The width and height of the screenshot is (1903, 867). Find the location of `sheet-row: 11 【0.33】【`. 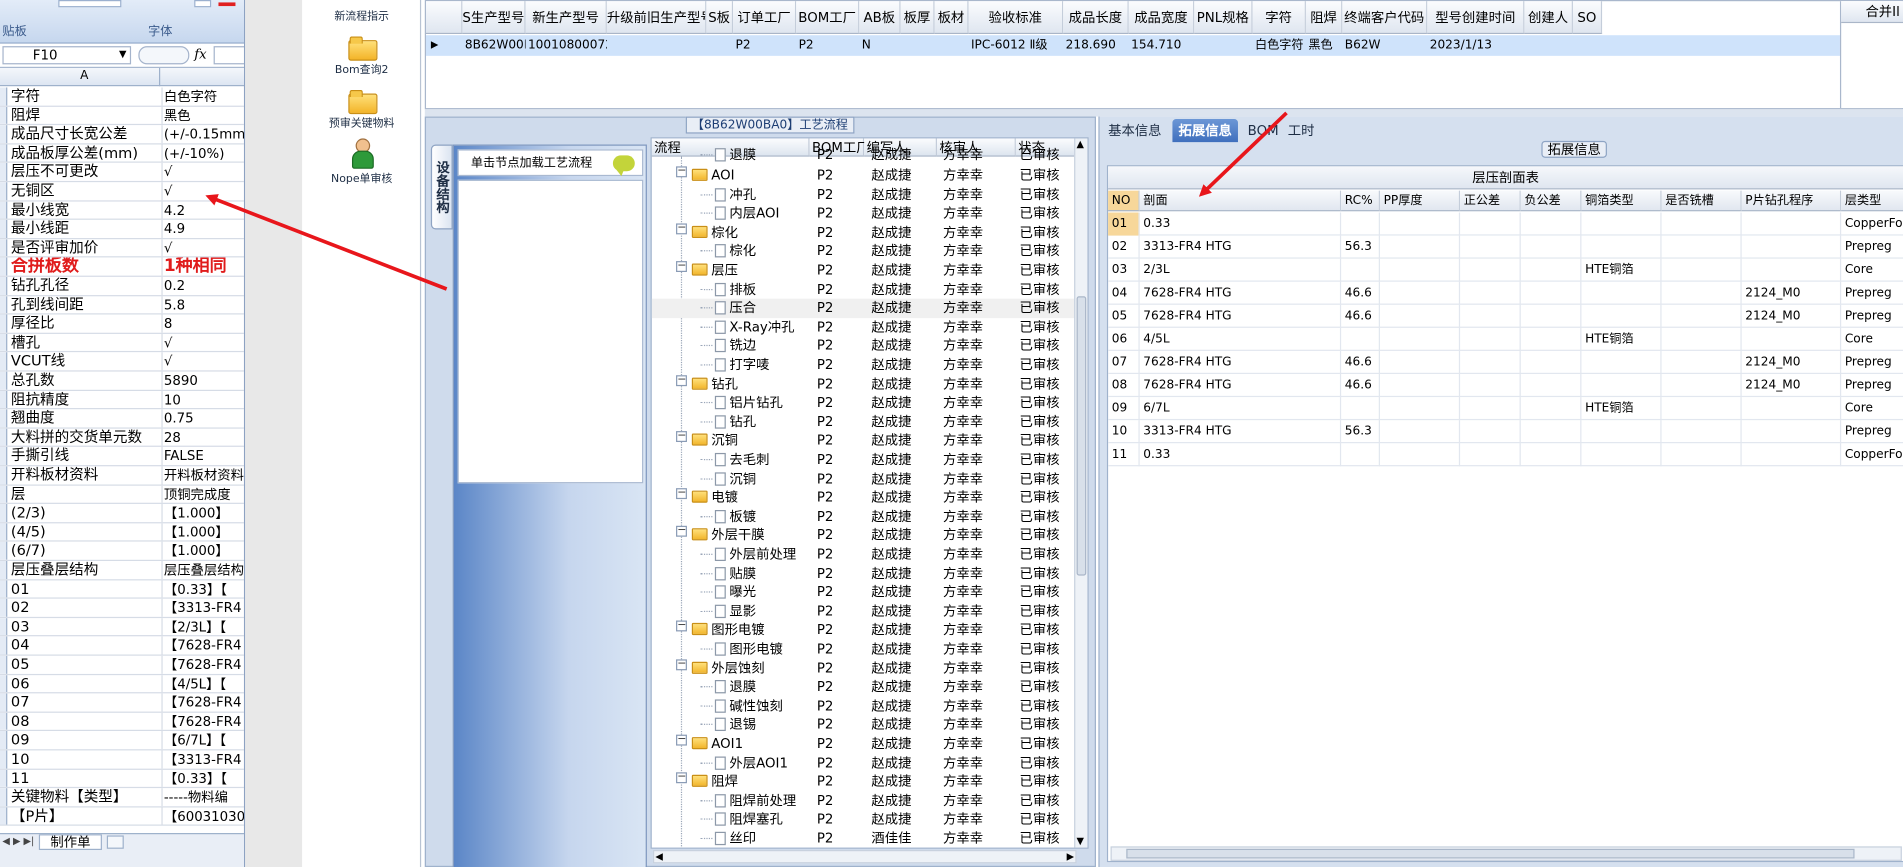

sheet-row: 11 【0.33】【 is located at coordinates (122, 779).